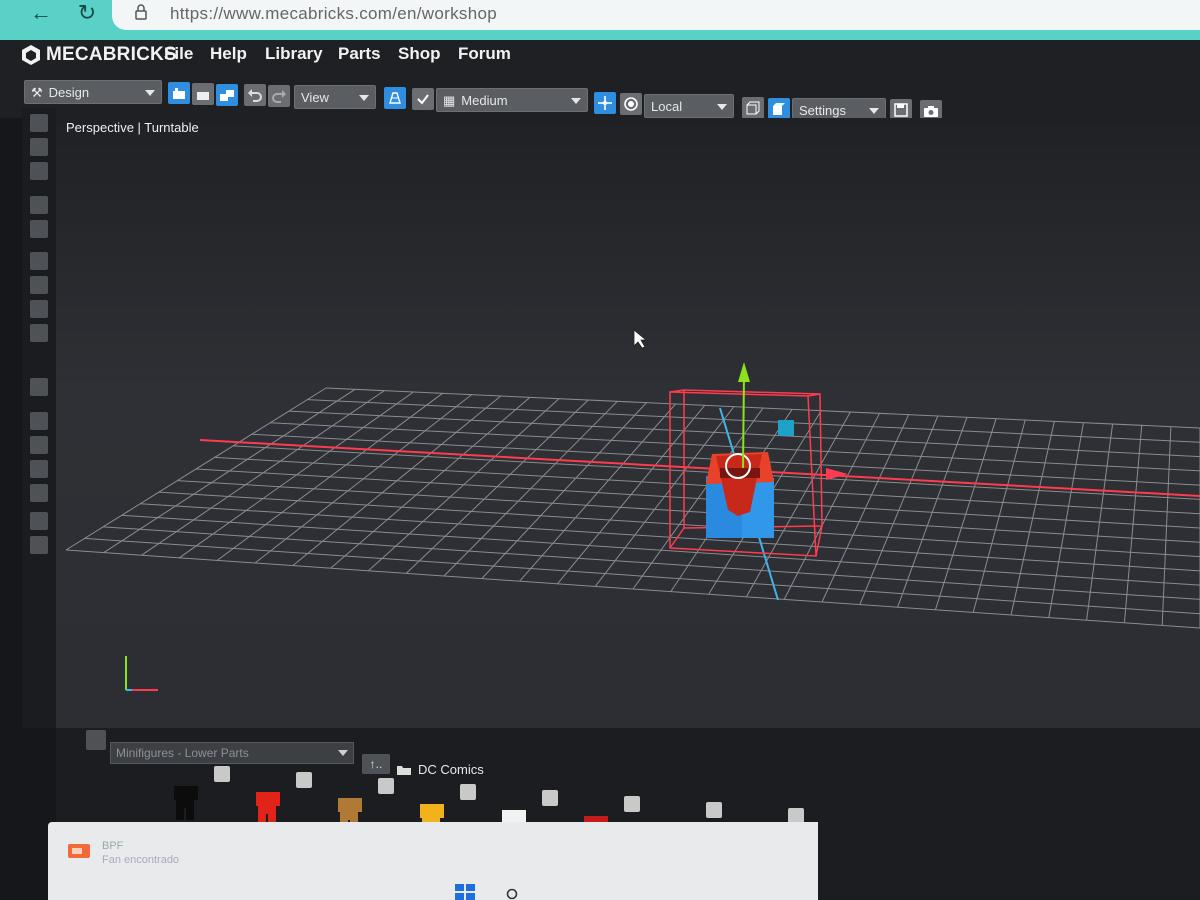  What do you see at coordinates (93, 92) in the screenshot?
I see `mode-select: ⚒ Design` at bounding box center [93, 92].